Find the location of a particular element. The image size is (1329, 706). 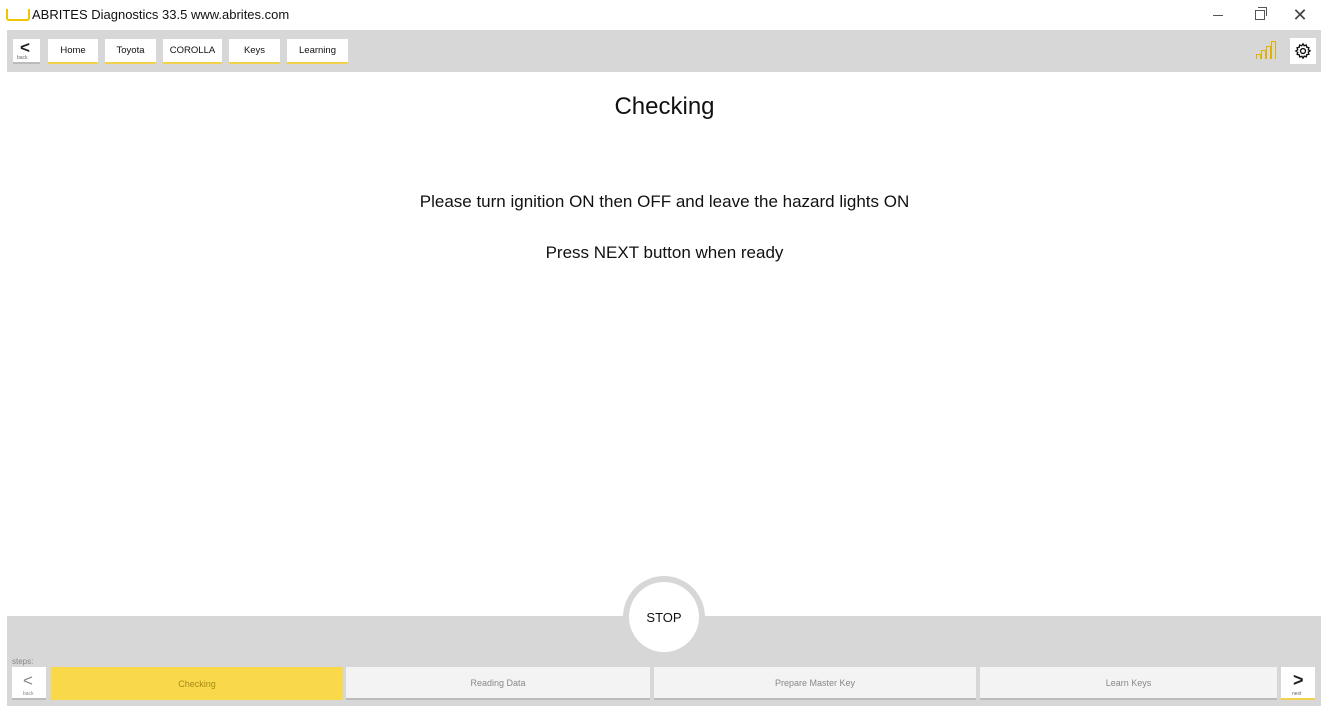

stop-button: STOP is located at coordinates (664, 617).